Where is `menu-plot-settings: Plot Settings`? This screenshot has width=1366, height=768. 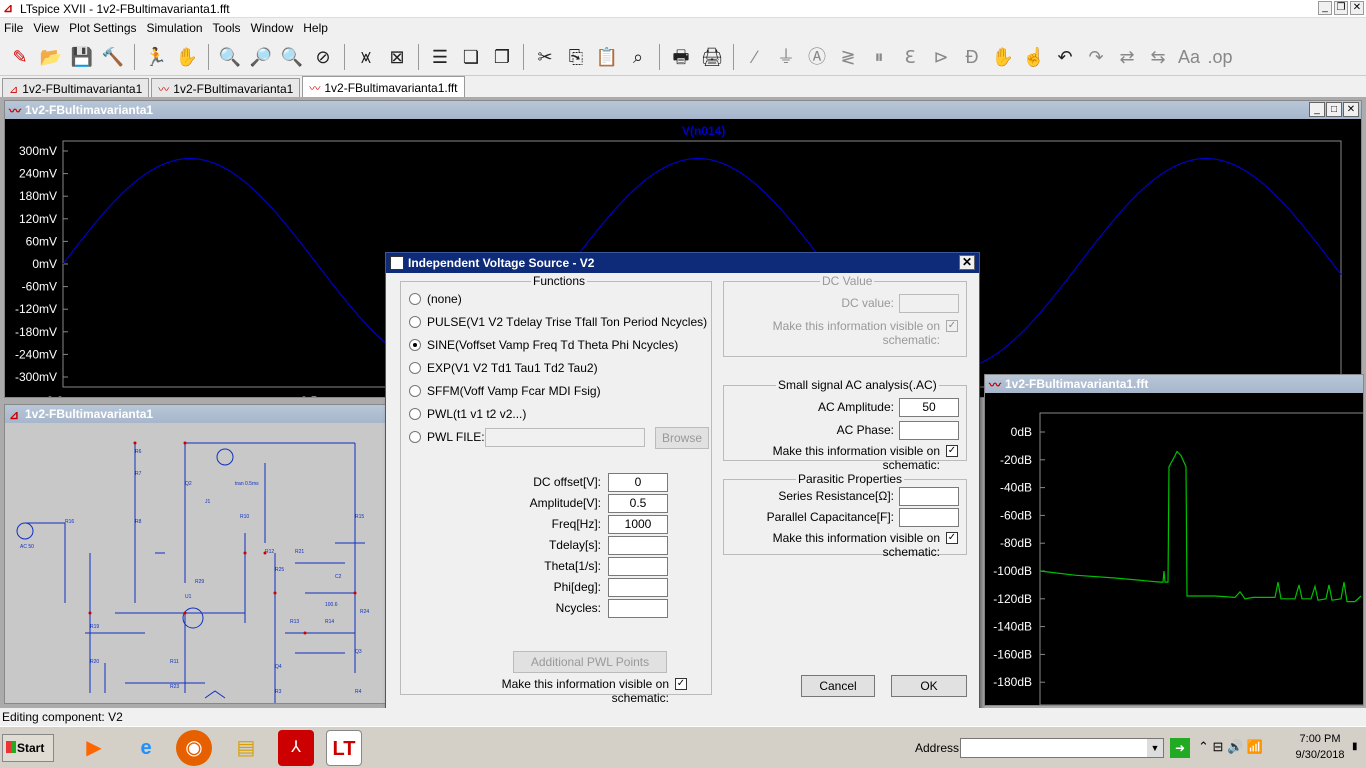 menu-plot-settings: Plot Settings is located at coordinates (102, 28).